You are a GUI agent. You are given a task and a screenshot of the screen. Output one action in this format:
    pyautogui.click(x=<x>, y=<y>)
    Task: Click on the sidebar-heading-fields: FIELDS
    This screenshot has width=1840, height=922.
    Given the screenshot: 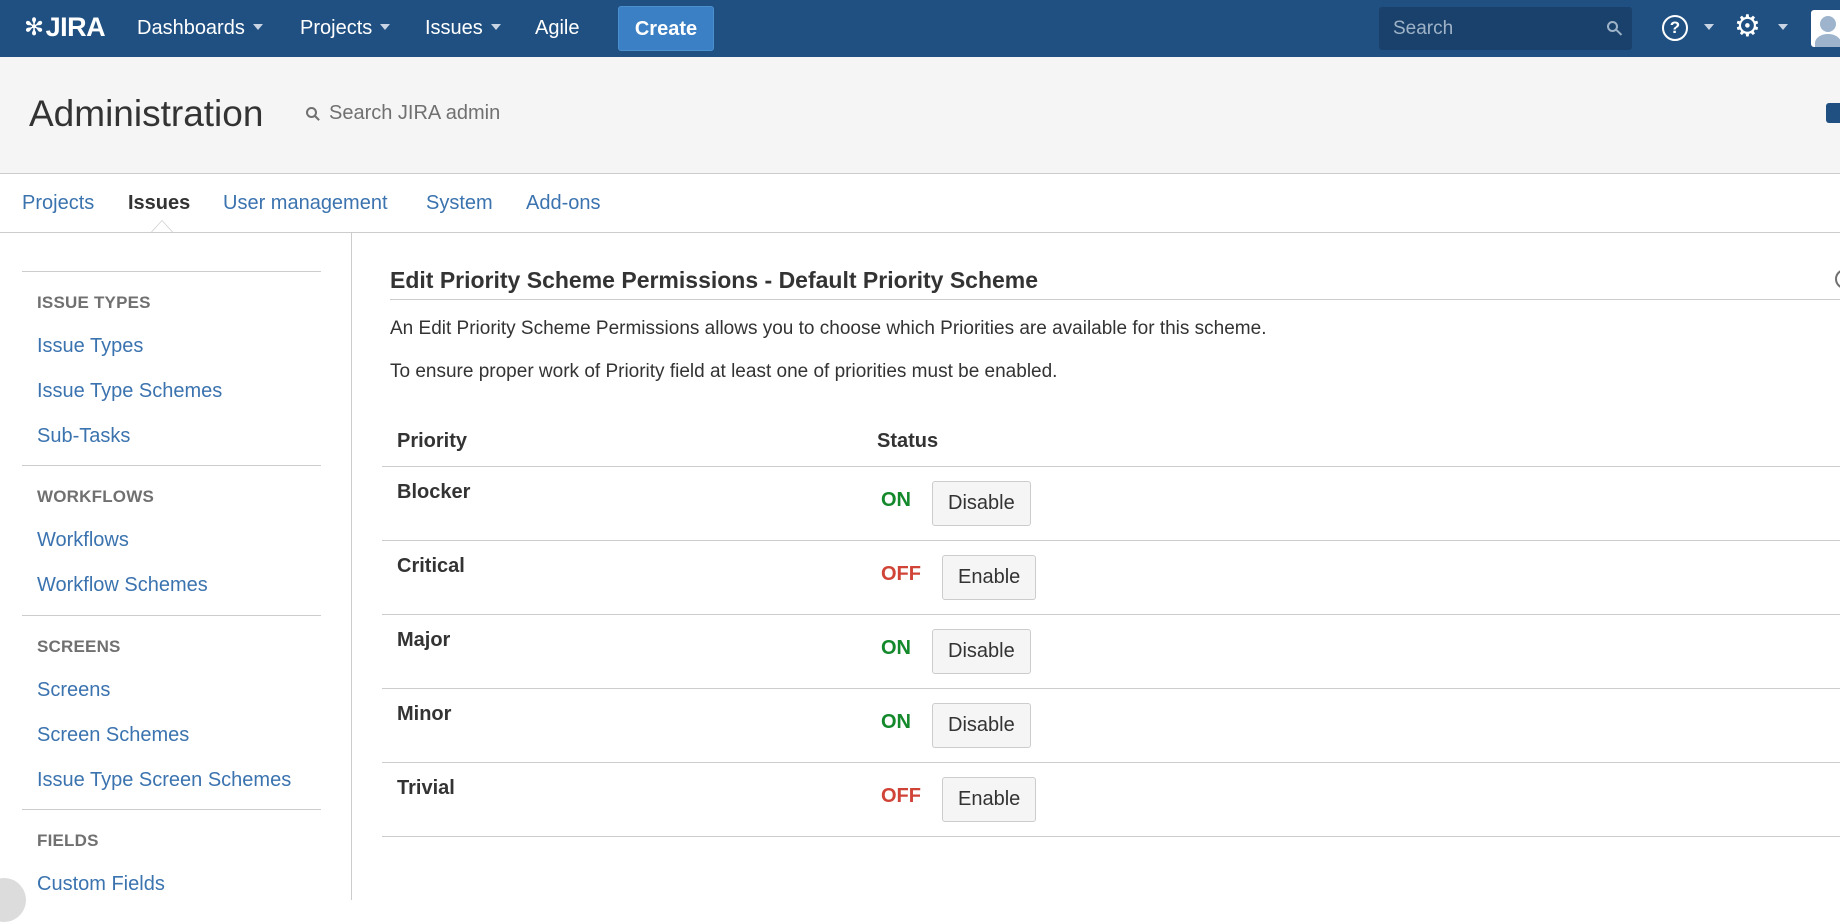 What is the action you would take?
    pyautogui.click(x=68, y=840)
    